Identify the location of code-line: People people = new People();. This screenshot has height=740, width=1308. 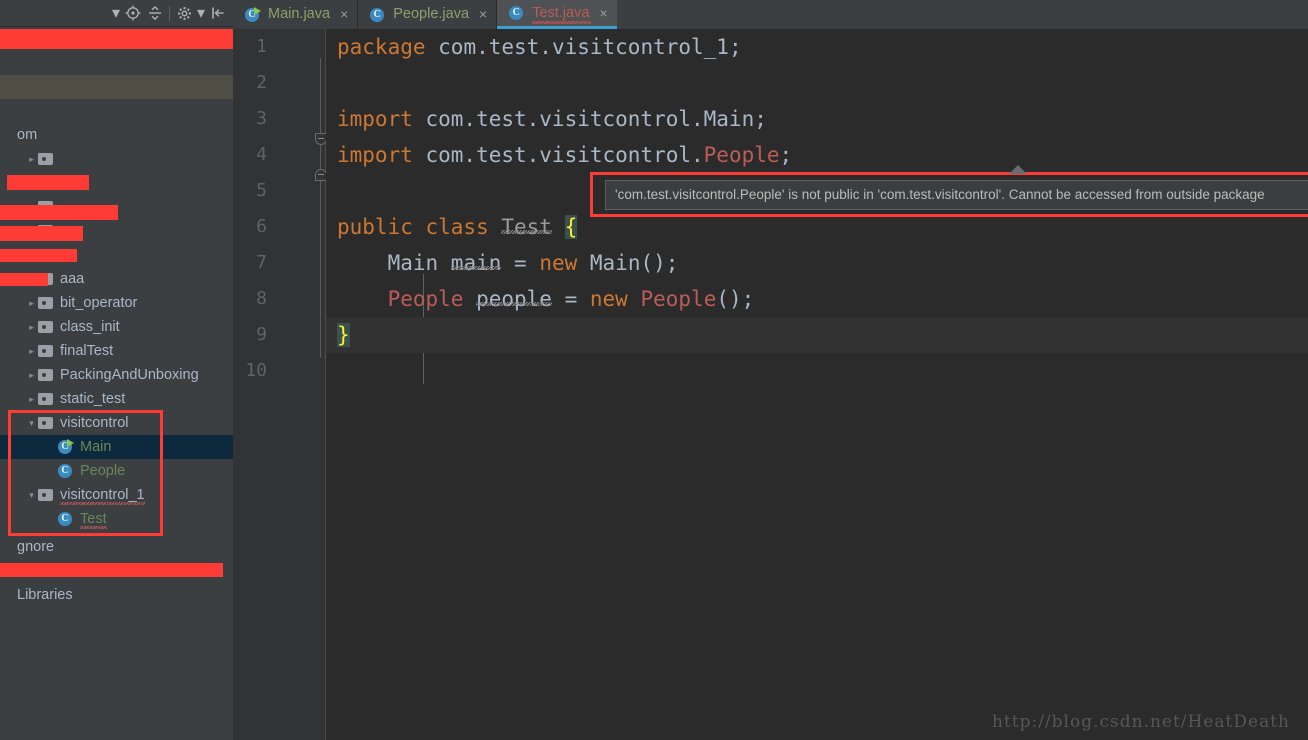
(817, 299).